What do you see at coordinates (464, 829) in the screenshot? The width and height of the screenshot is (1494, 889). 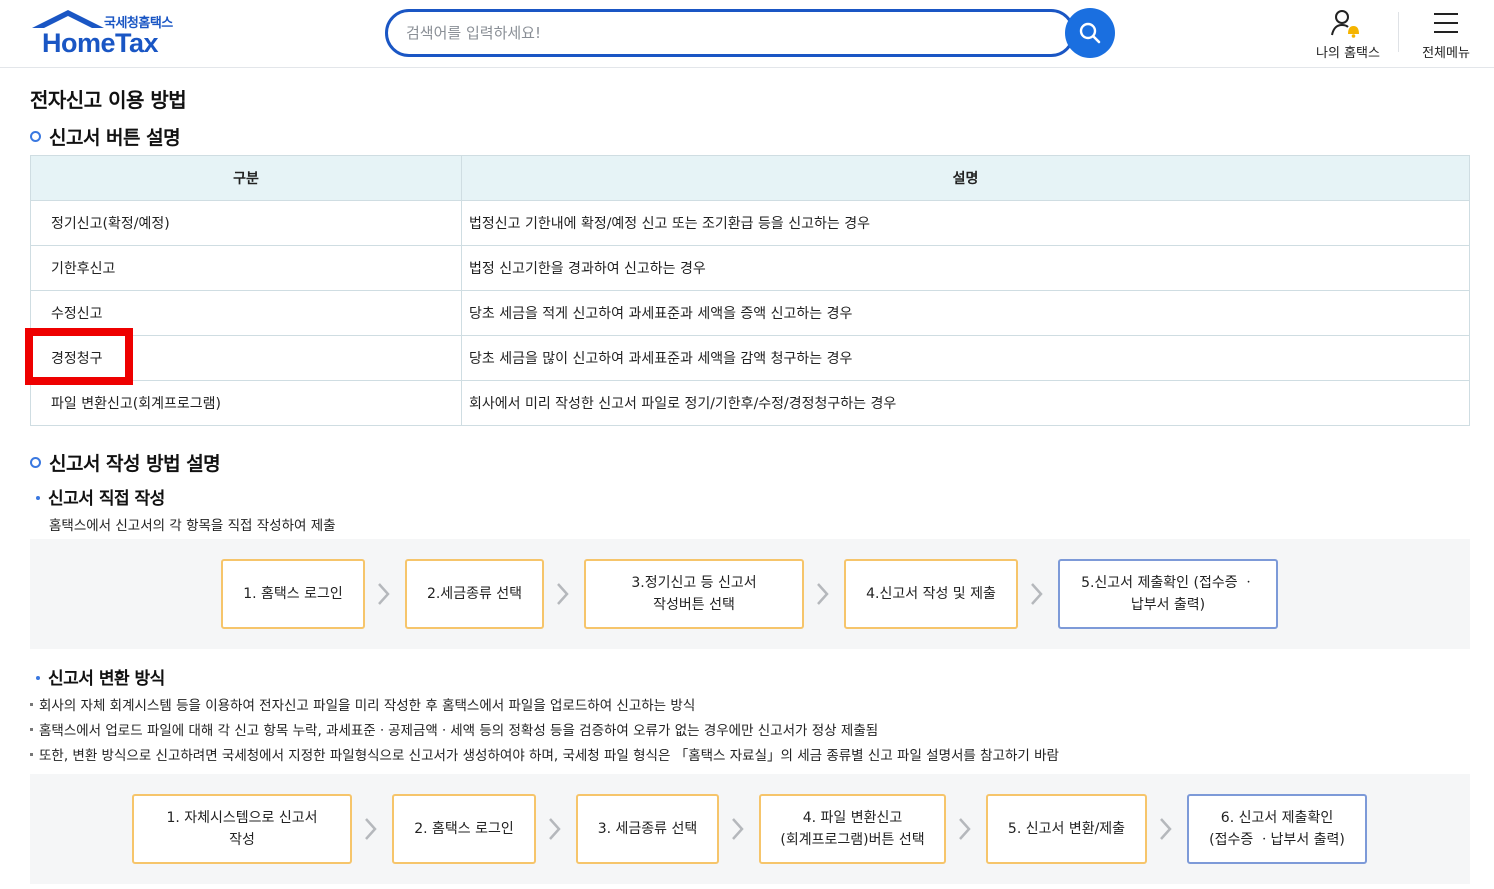 I see `flow-step: 2. 홈택스 로그인` at bounding box center [464, 829].